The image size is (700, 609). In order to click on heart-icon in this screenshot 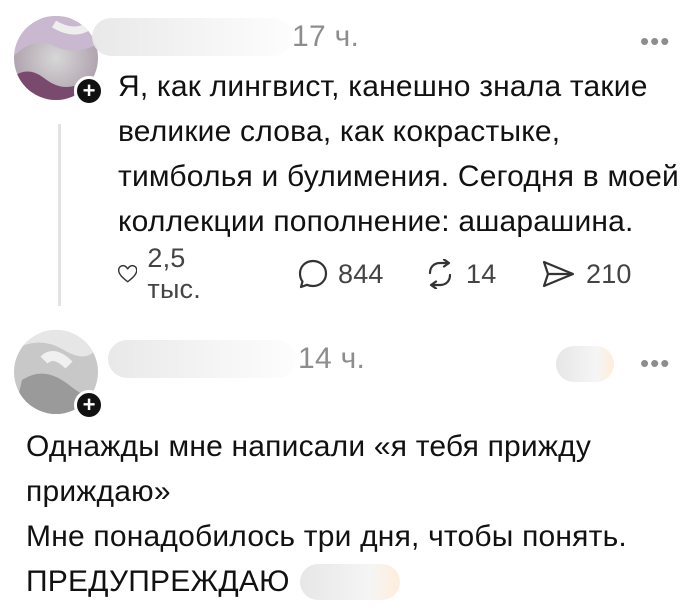, I will do `click(128, 273)`.